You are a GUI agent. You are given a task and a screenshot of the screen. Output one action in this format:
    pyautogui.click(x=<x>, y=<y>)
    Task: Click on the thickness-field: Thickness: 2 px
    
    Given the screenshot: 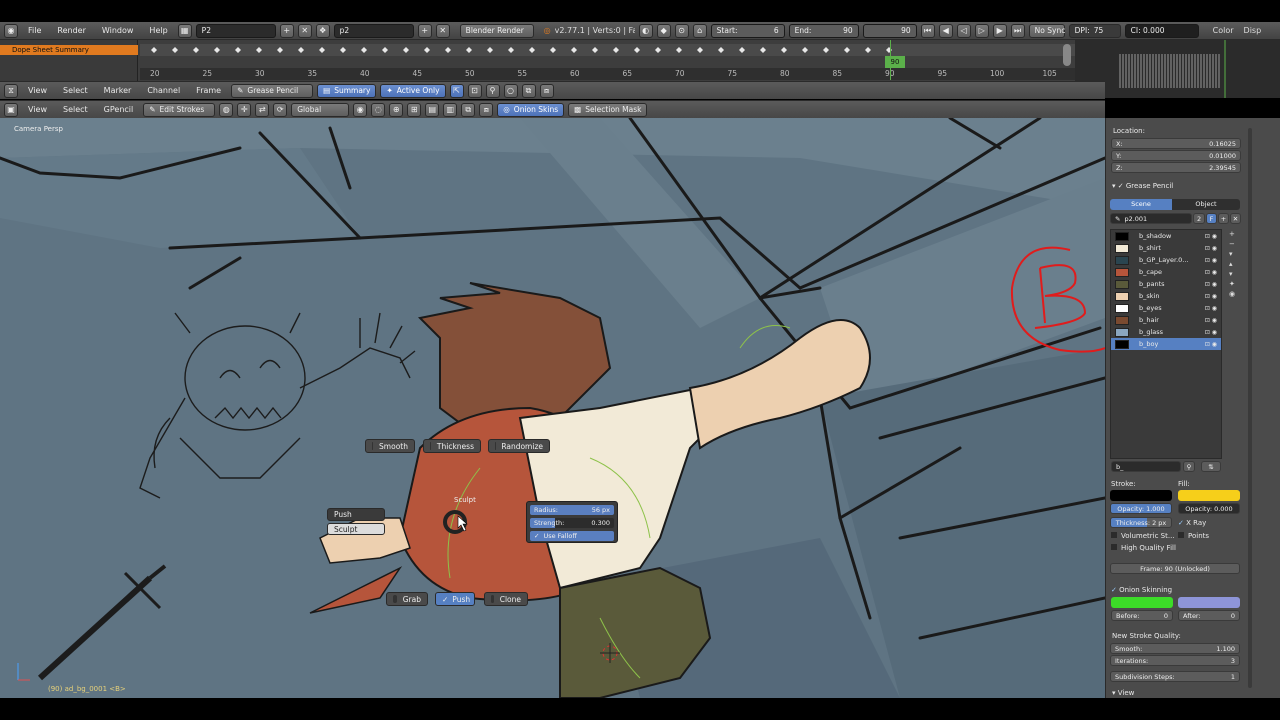 What is the action you would take?
    pyautogui.click(x=1141, y=522)
    